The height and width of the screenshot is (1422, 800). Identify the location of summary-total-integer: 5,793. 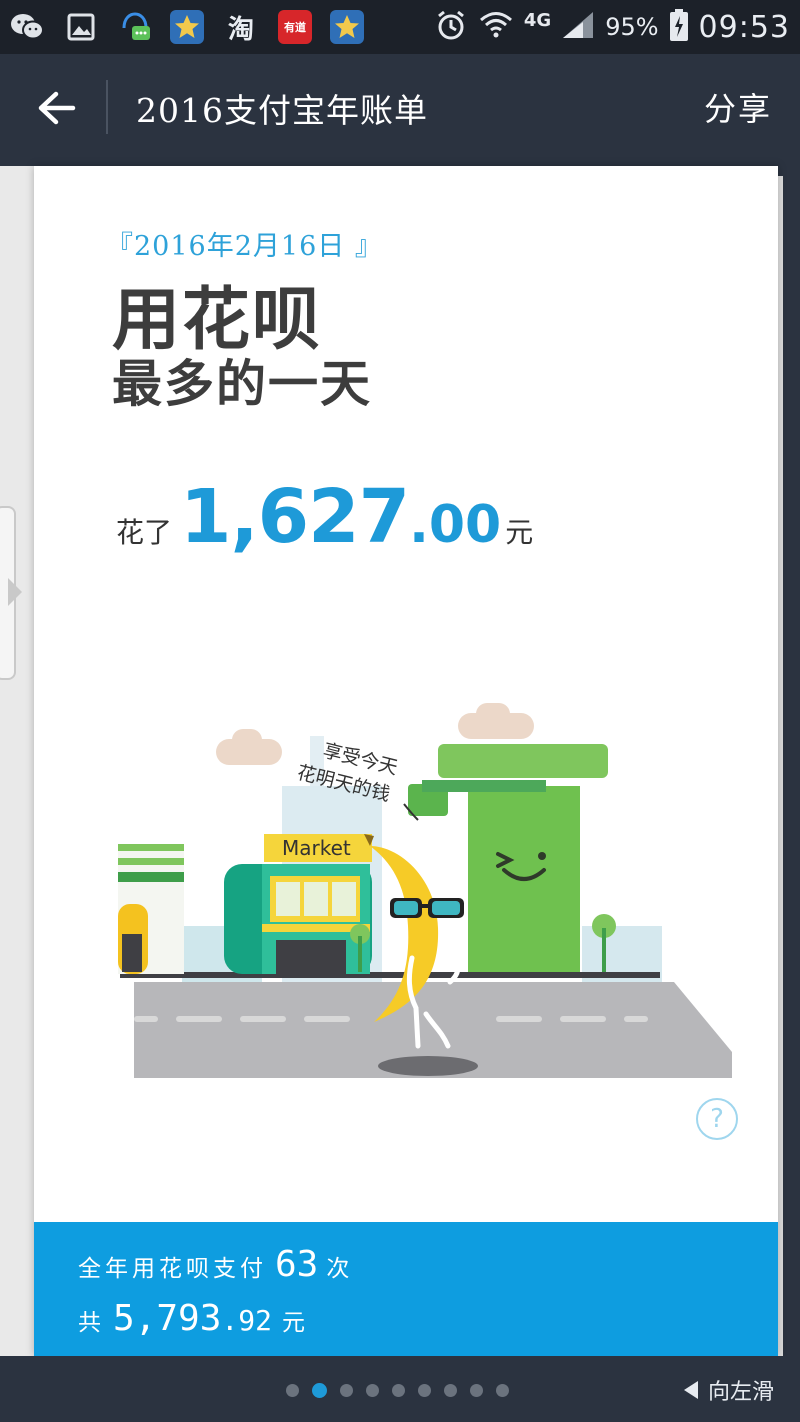
(167, 1318).